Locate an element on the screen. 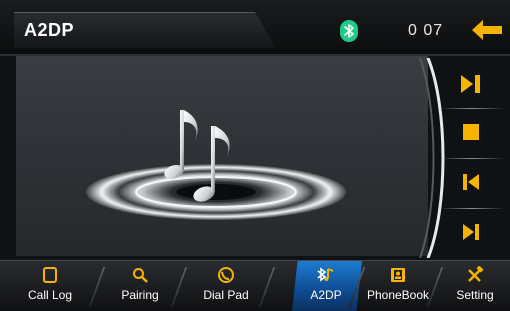 This screenshot has height=311, width=510. previous-button is located at coordinates (471, 182).